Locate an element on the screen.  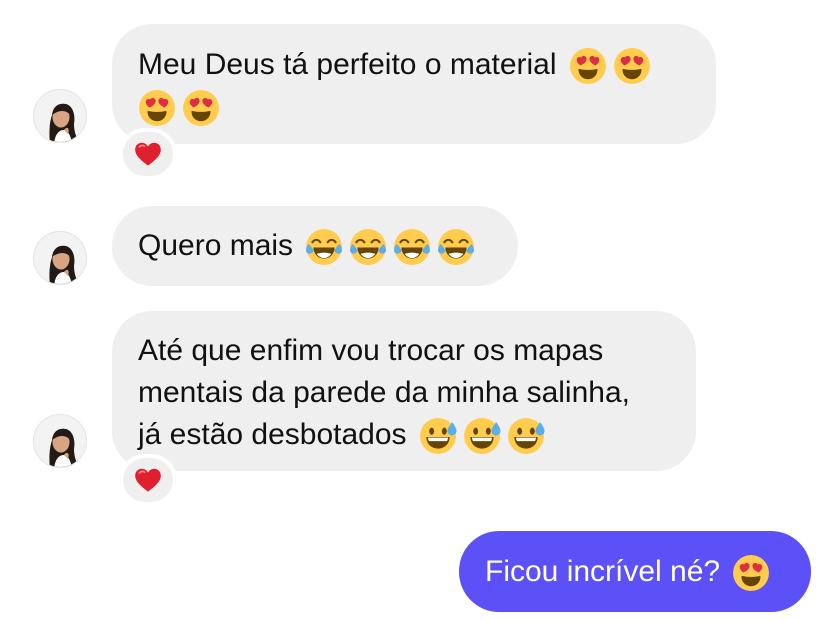
message-line: Ficou incrível né? is located at coordinates (636, 572).